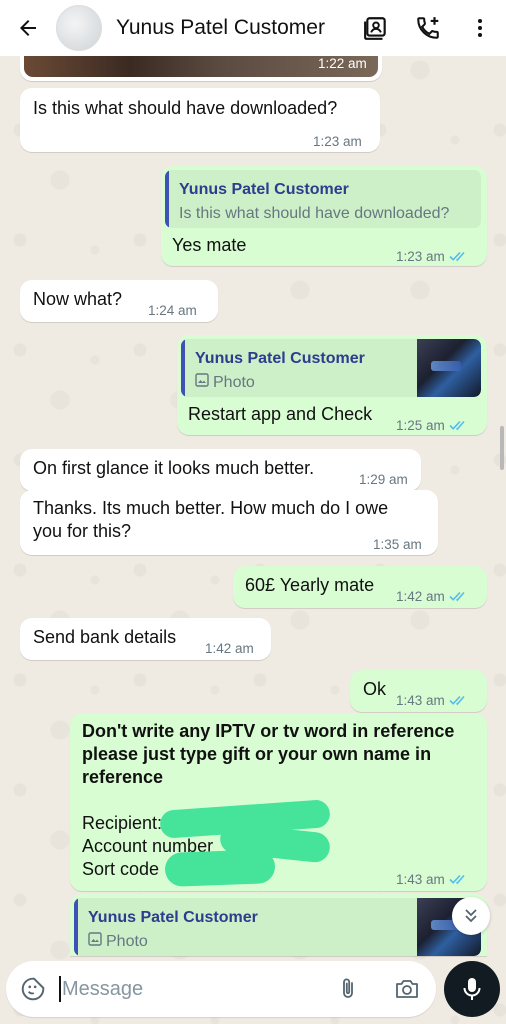 The height and width of the screenshot is (1024, 506). What do you see at coordinates (280, 414) in the screenshot?
I see `message-text: Restart app and Check` at bounding box center [280, 414].